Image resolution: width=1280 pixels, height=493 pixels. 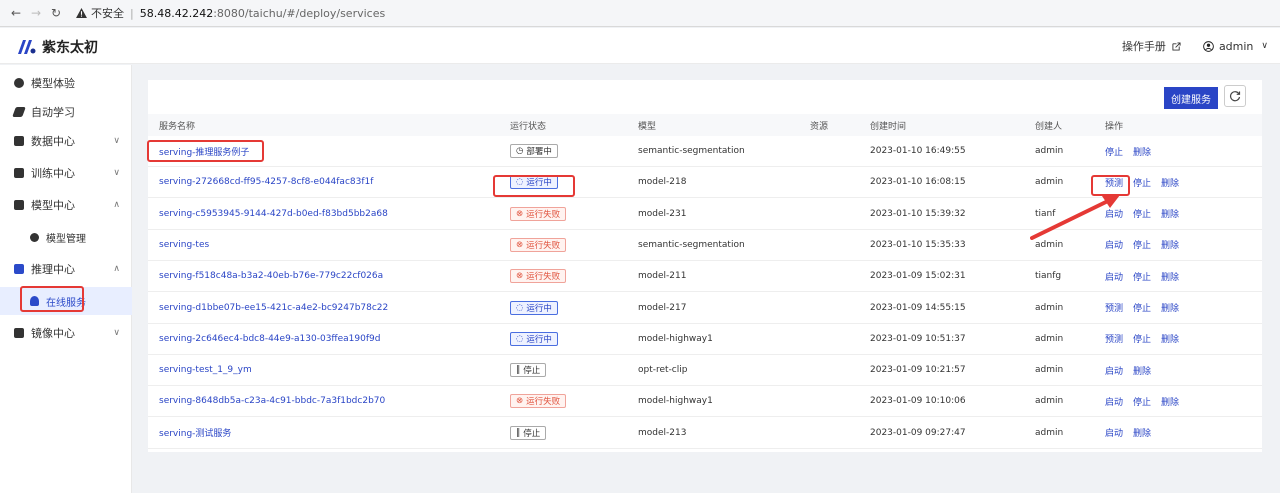 What do you see at coordinates (1191, 98) in the screenshot?
I see `create-service-button: 创建服务` at bounding box center [1191, 98].